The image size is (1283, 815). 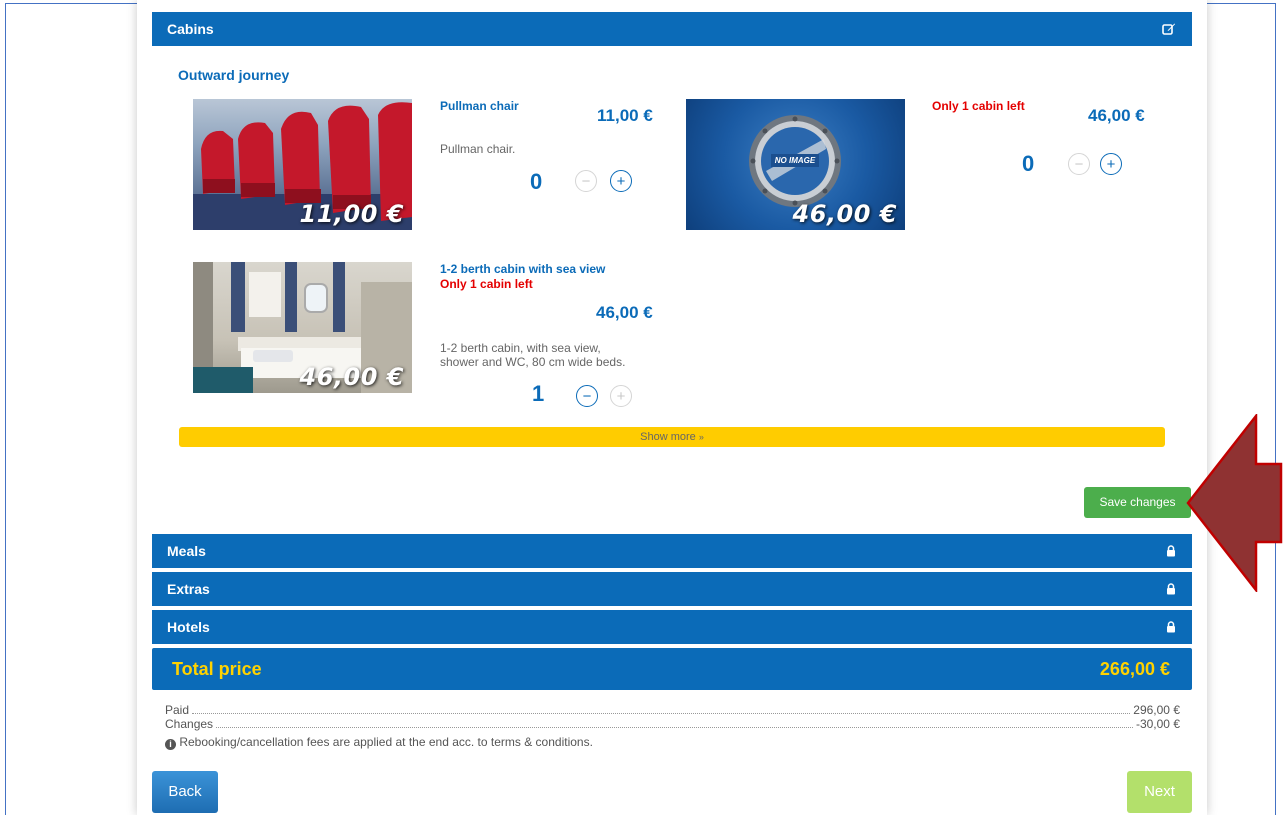 I want to click on info-icon: i, so click(x=170, y=744).